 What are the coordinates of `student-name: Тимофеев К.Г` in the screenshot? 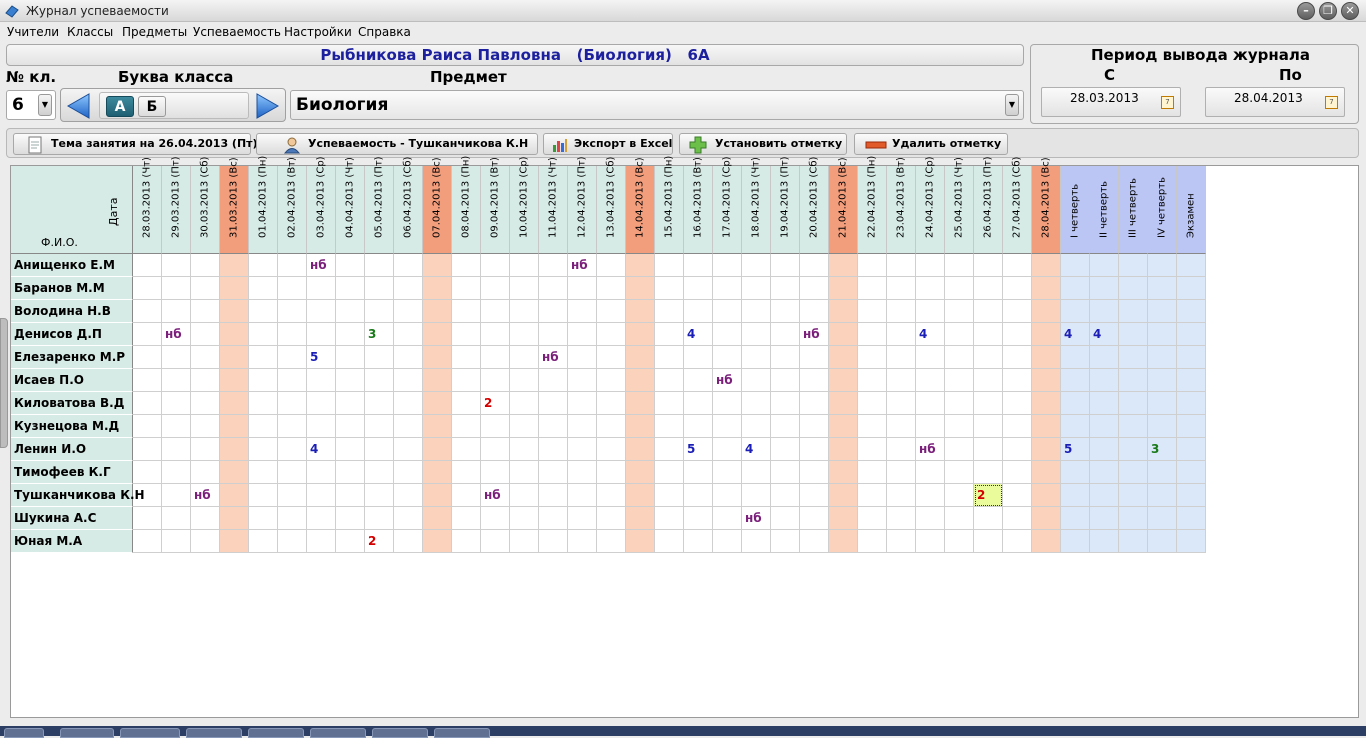 It's located at (72, 472).